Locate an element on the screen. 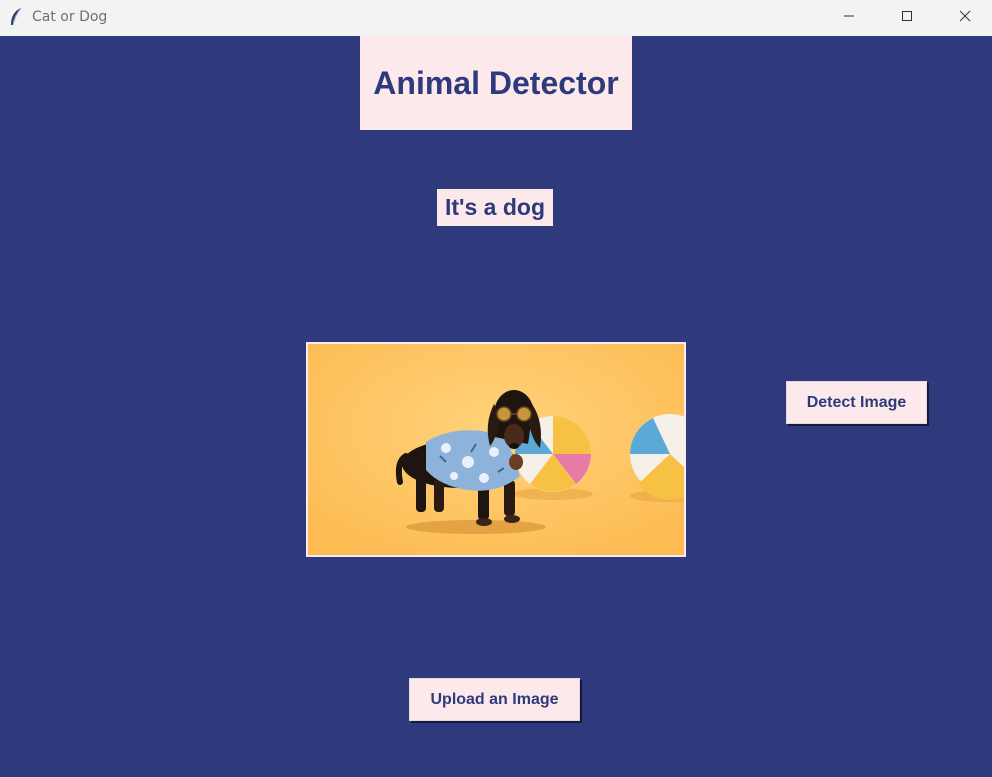 This screenshot has width=992, height=777. maximize-icon is located at coordinates (907, 18).